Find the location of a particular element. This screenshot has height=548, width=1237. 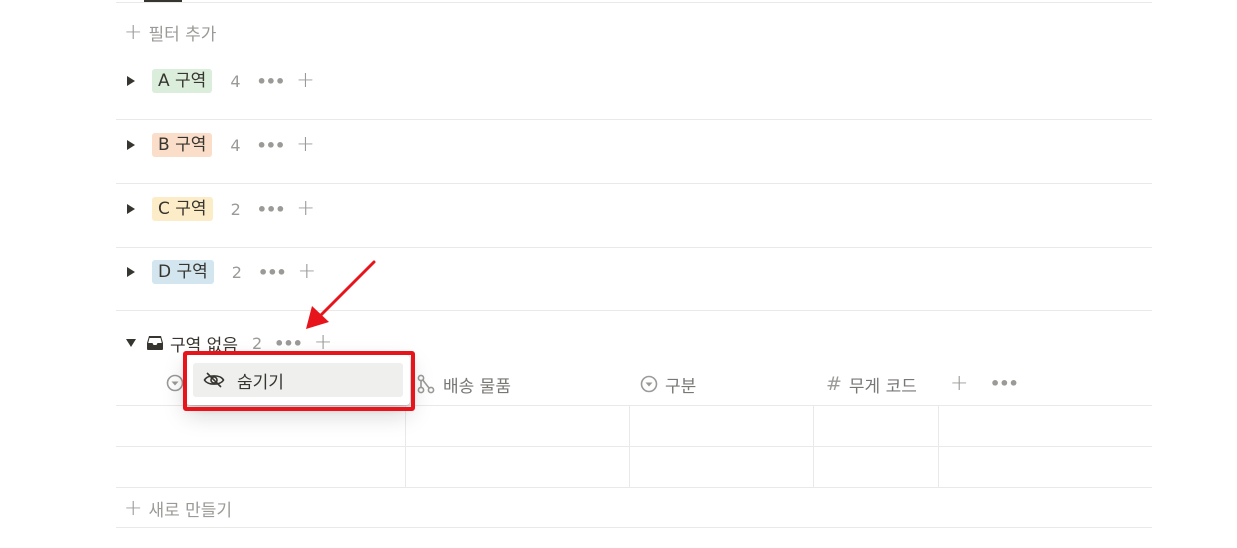

relation-icon is located at coordinates (426, 384).